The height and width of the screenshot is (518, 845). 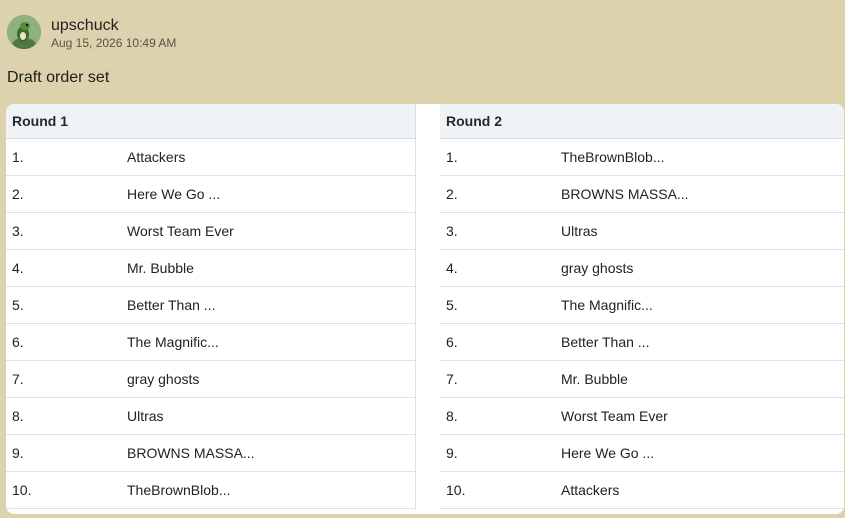 I want to click on post-header: upschuck Aug 15, 2026 10:49 AM, so click(x=91, y=32).